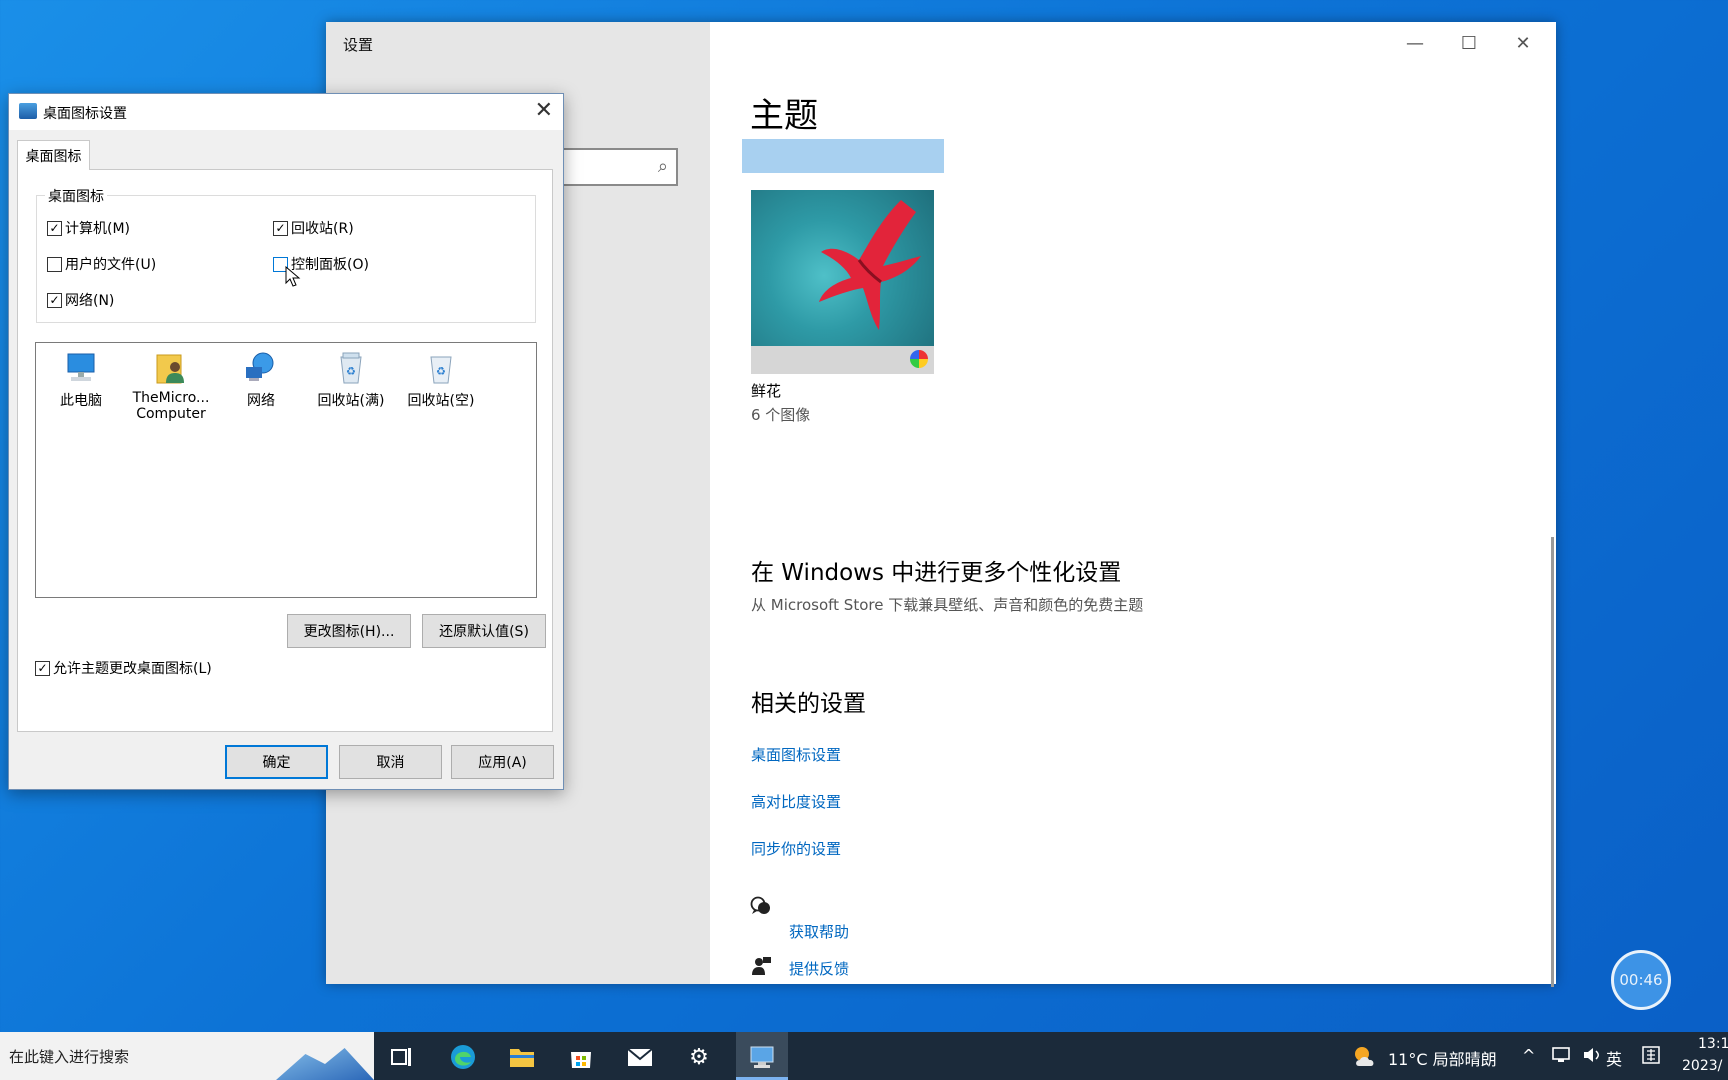 Image resolution: width=1728 pixels, height=1080 pixels. Describe the element at coordinates (463, 1057) in the screenshot. I see `edge-icon` at that location.